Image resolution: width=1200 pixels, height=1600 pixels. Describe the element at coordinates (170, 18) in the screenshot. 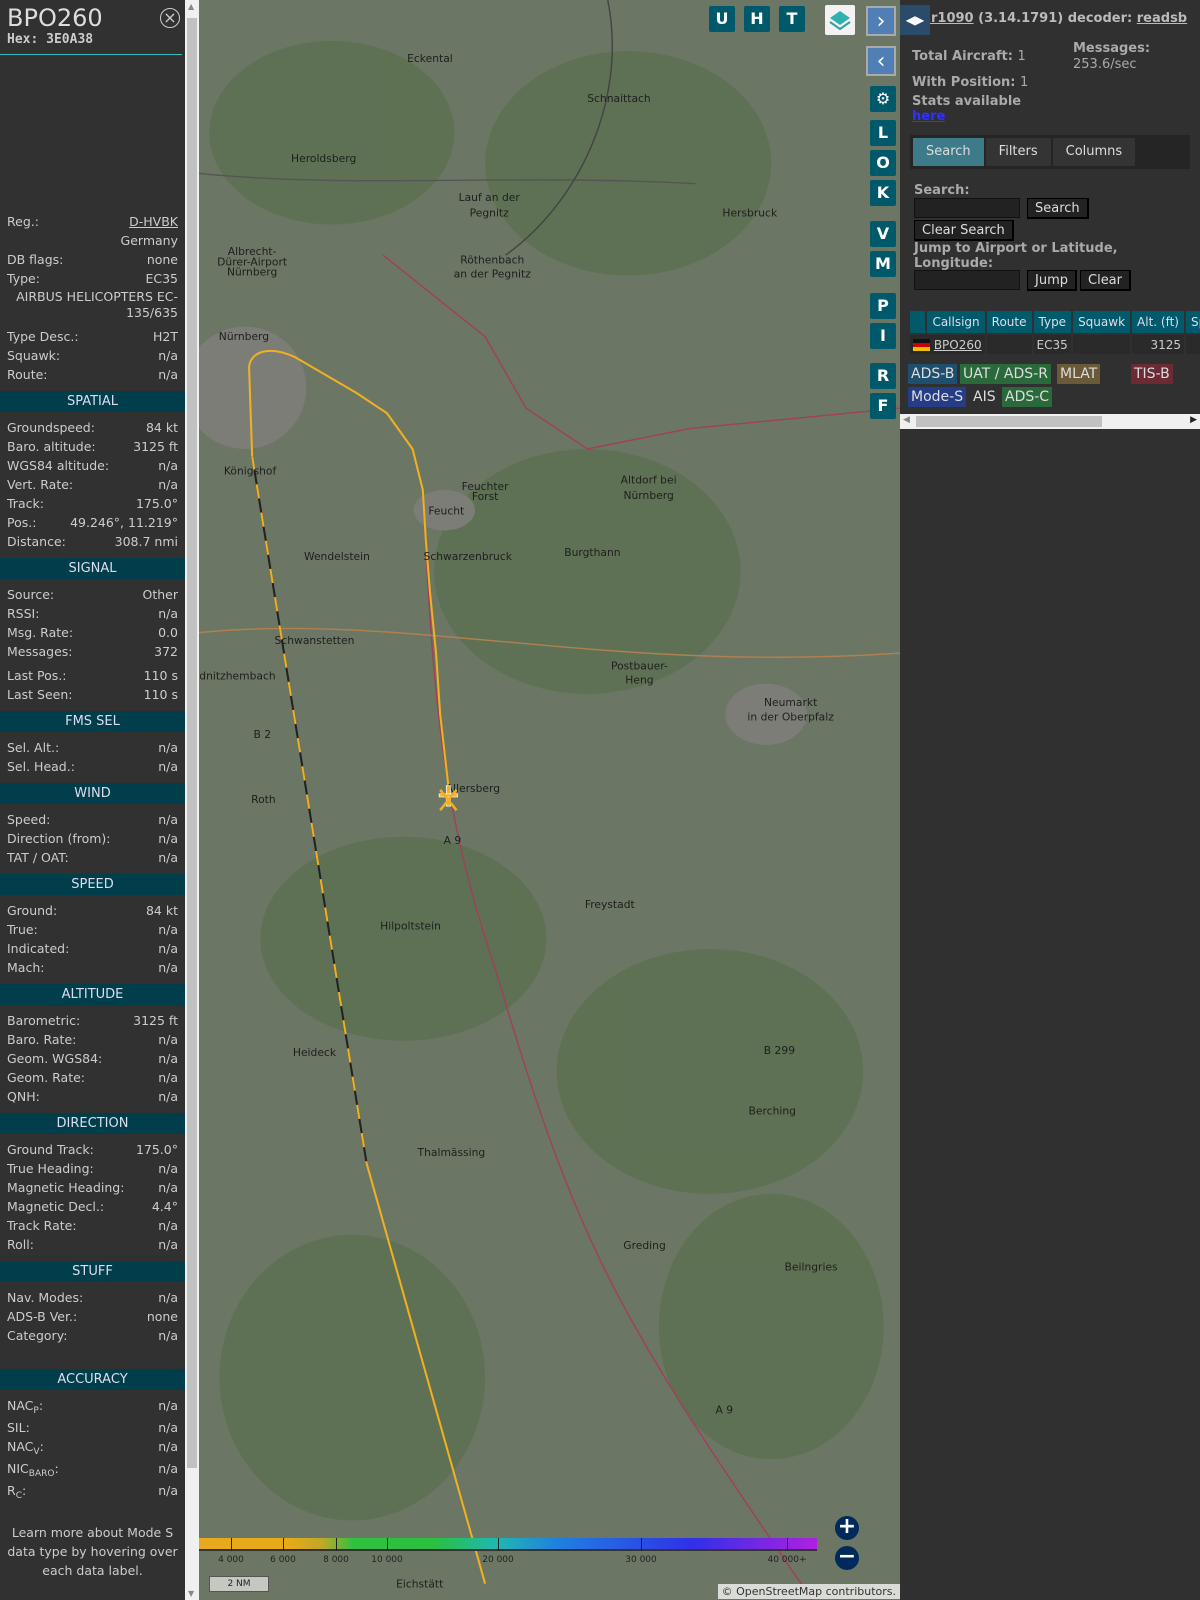

I see `close-icon: ×` at that location.